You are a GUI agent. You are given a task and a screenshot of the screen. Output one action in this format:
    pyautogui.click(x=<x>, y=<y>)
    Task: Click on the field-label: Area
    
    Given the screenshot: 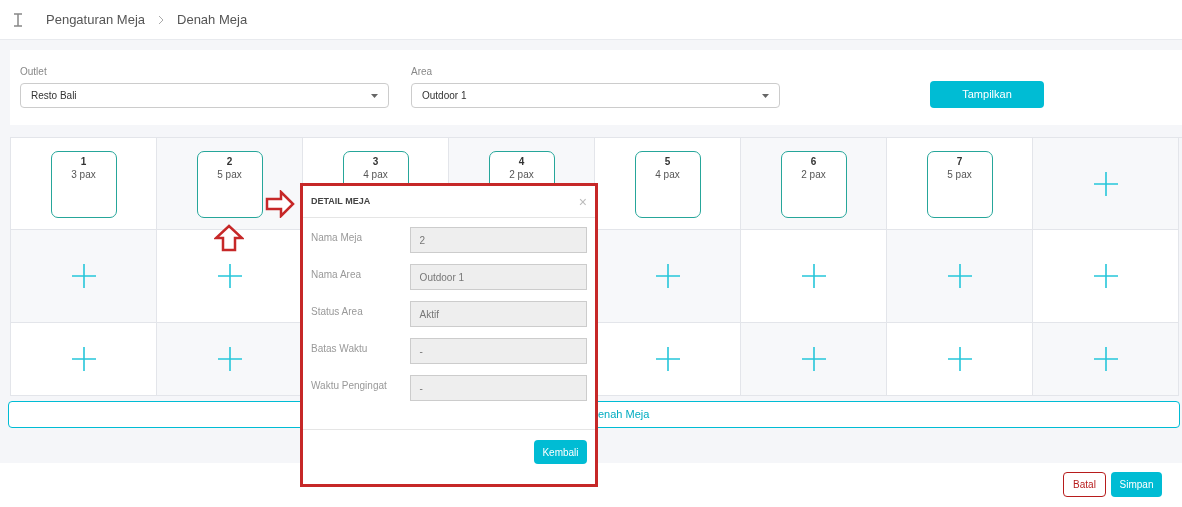 What is the action you would take?
    pyautogui.click(x=422, y=72)
    